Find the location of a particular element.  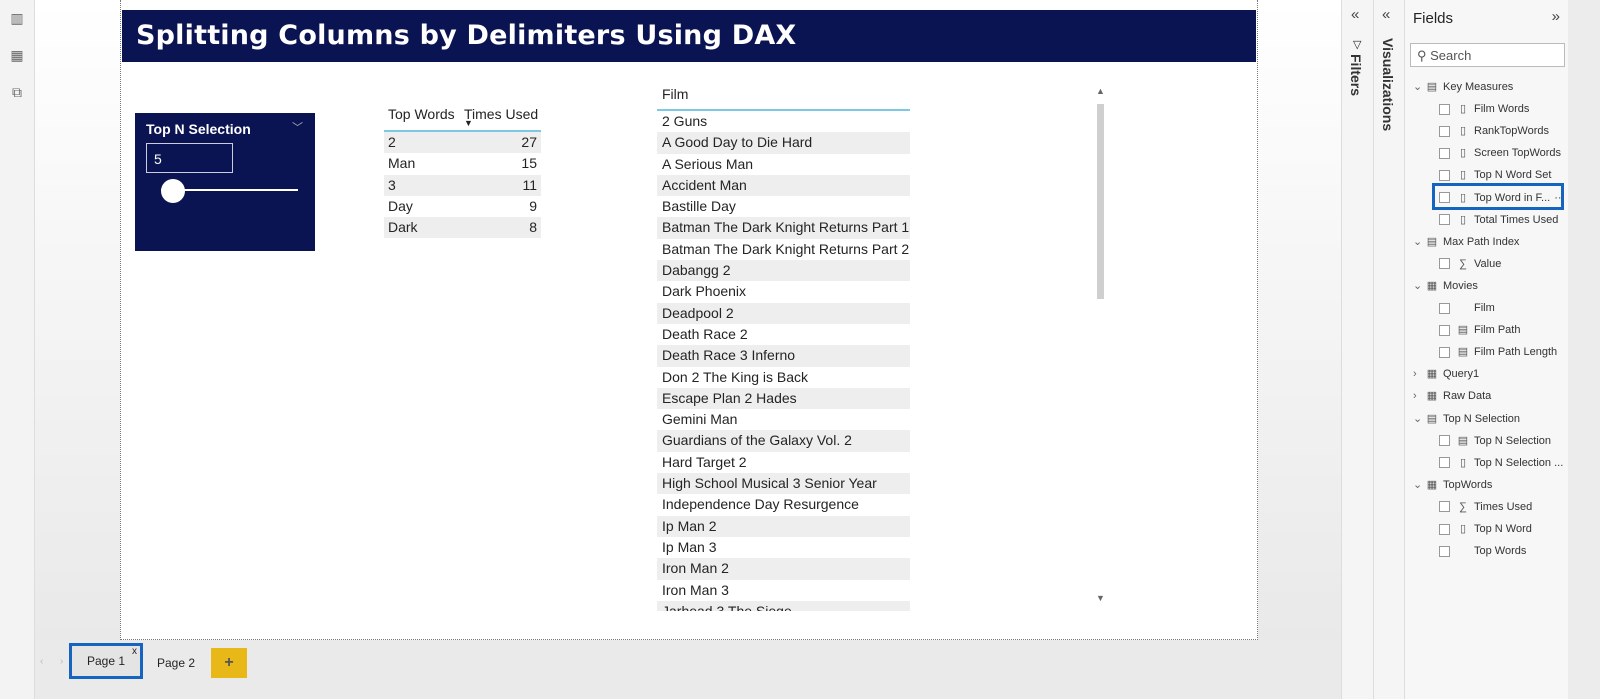

field-item: Top Words is located at coordinates (1482, 551).